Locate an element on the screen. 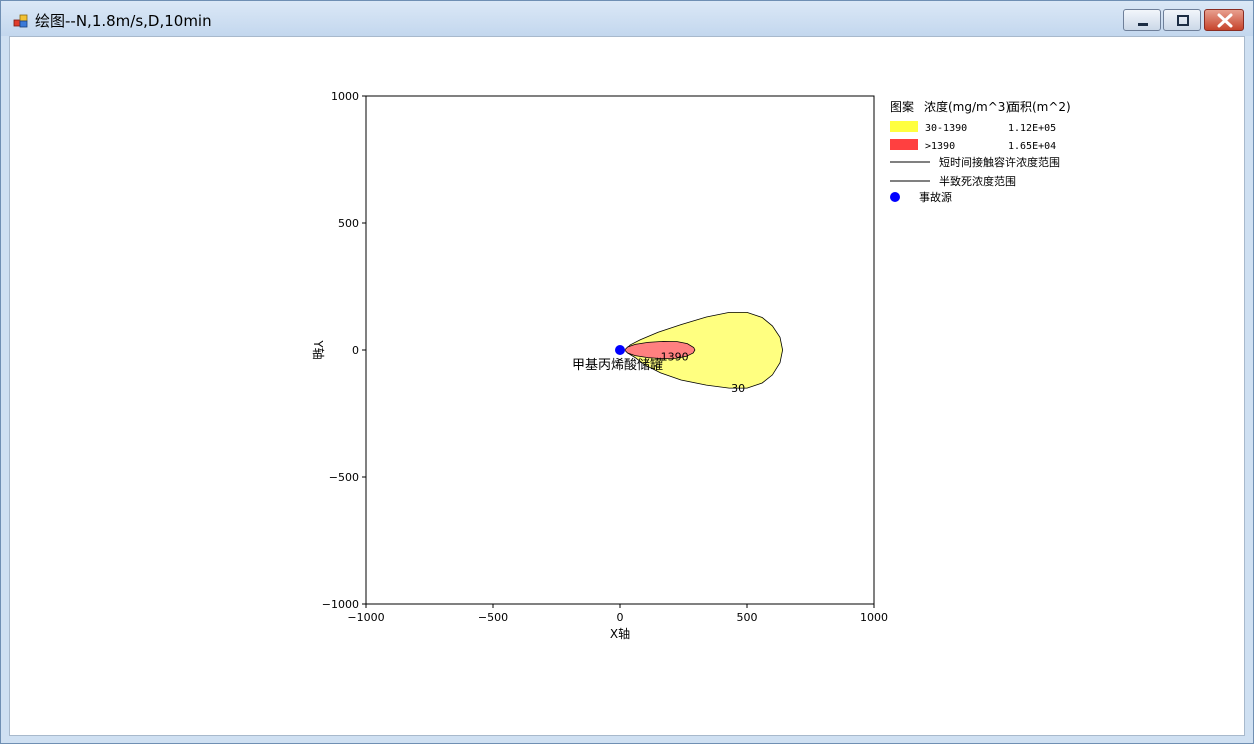 This screenshot has width=1254, height=744. minimize-icon is located at coordinates (1143, 24).